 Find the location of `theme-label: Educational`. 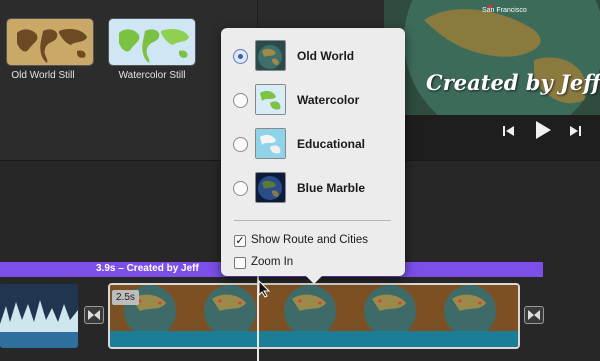

theme-label: Educational is located at coordinates (331, 144).